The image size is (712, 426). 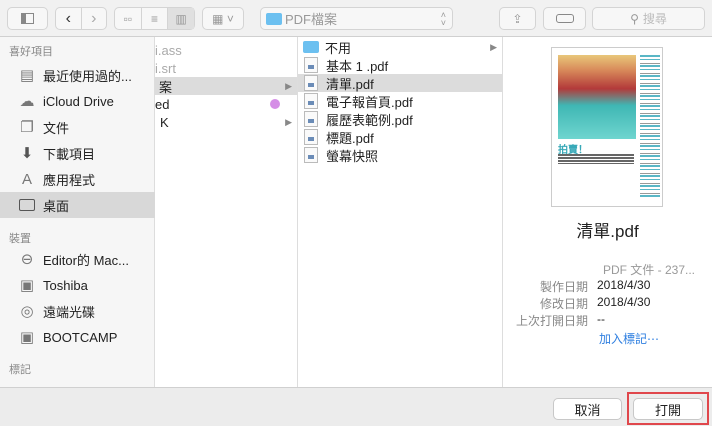 What do you see at coordinates (650, 126) in the screenshot?
I see `thumbnail-sidebar` at bounding box center [650, 126].